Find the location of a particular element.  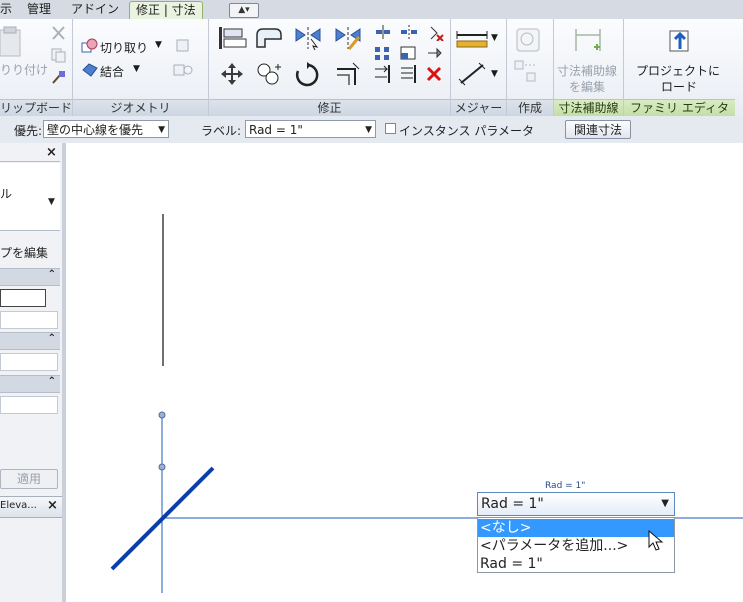

edit-type-link: プを編集 is located at coordinates (24, 252).